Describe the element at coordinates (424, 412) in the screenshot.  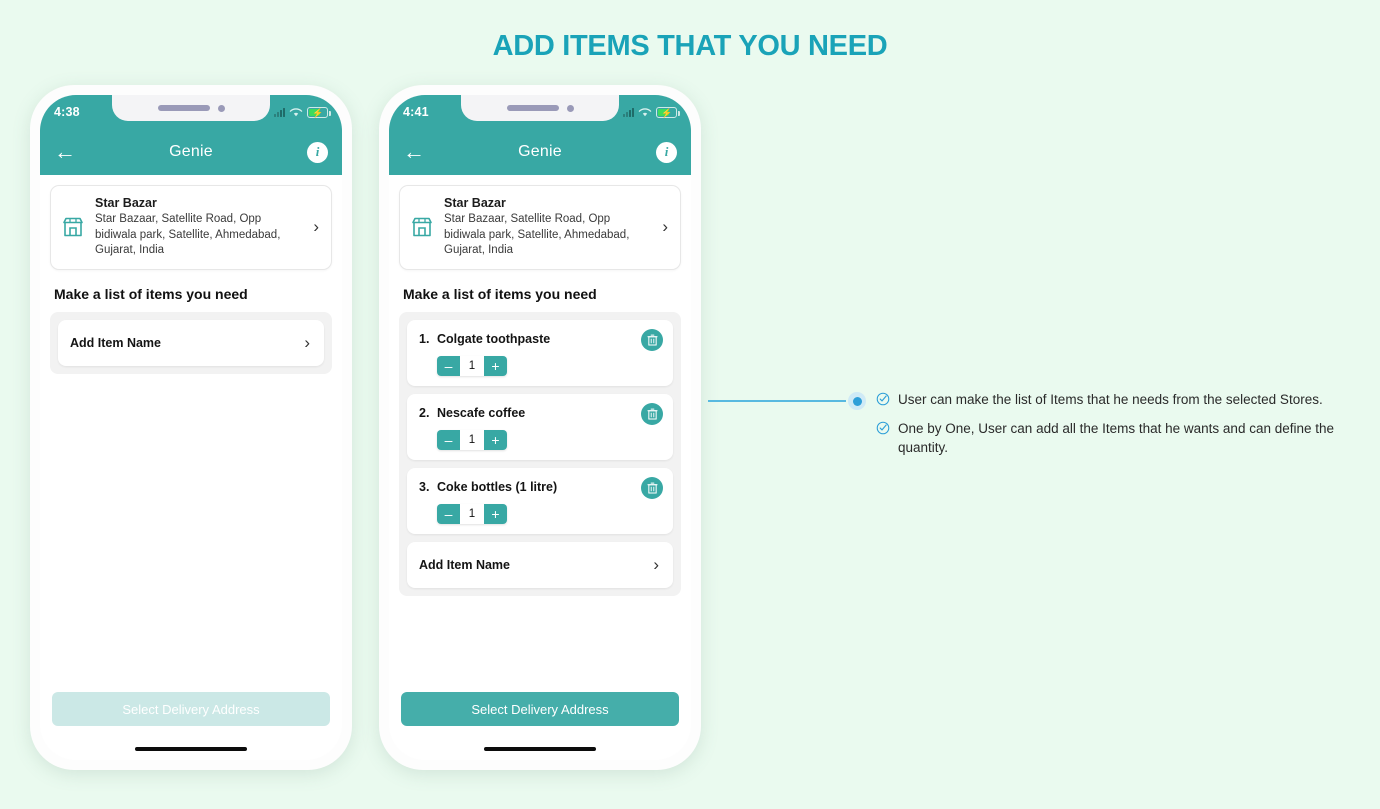
I see `item-number: 2.` at that location.